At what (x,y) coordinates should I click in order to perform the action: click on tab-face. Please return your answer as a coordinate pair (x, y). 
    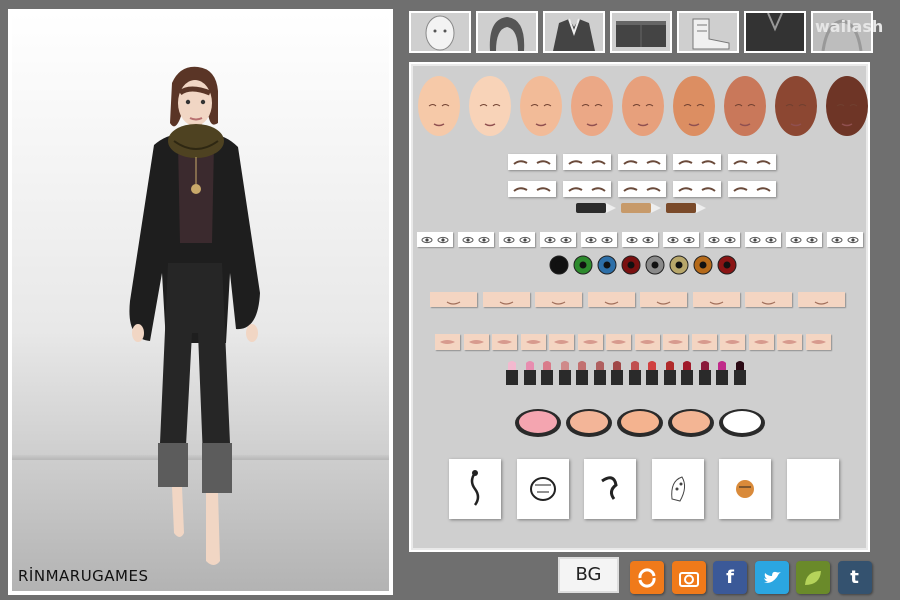
    Looking at the image, I should click on (440, 32).